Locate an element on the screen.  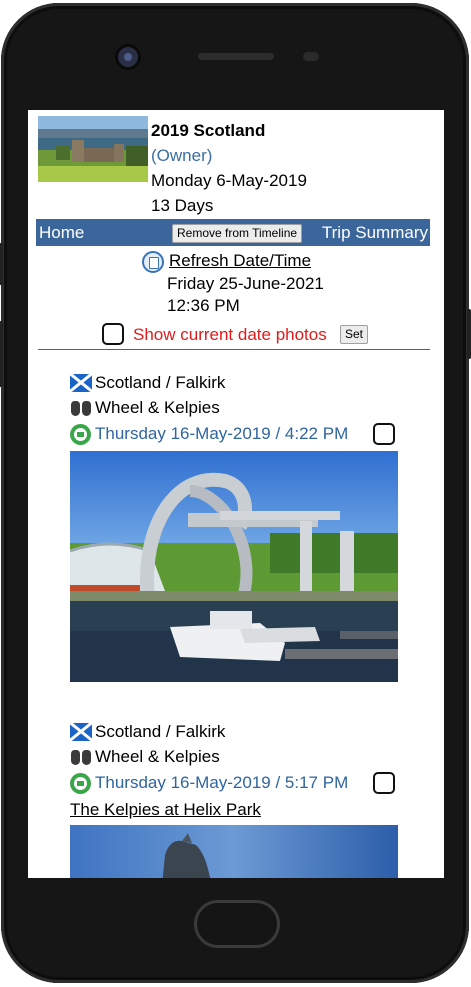
photo-caption-link: The Kelpies at Helix Park is located at coordinates (165, 810).